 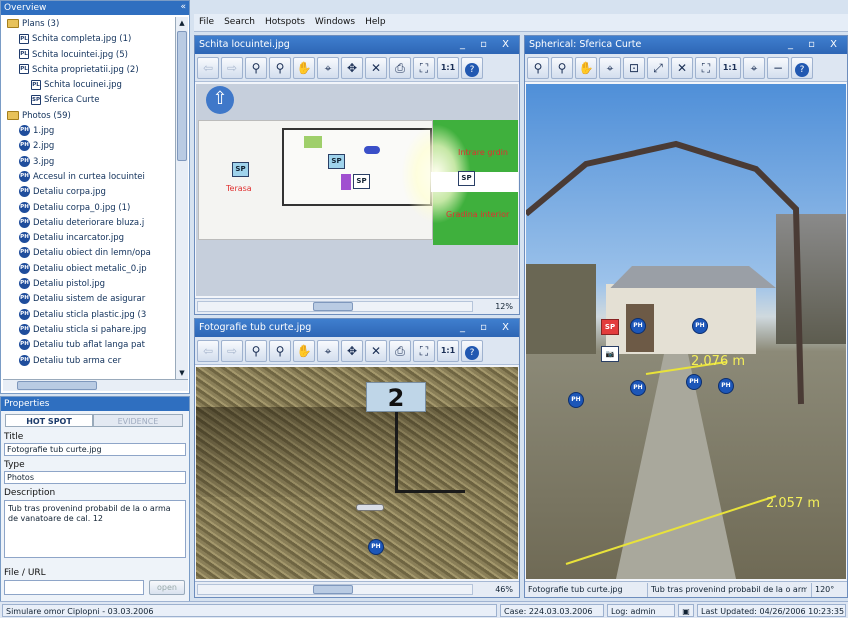 What do you see at coordinates (89, 208) in the screenshot?
I see `tree-item: PH Detaliu corpa_0.jpg (1)` at bounding box center [89, 208].